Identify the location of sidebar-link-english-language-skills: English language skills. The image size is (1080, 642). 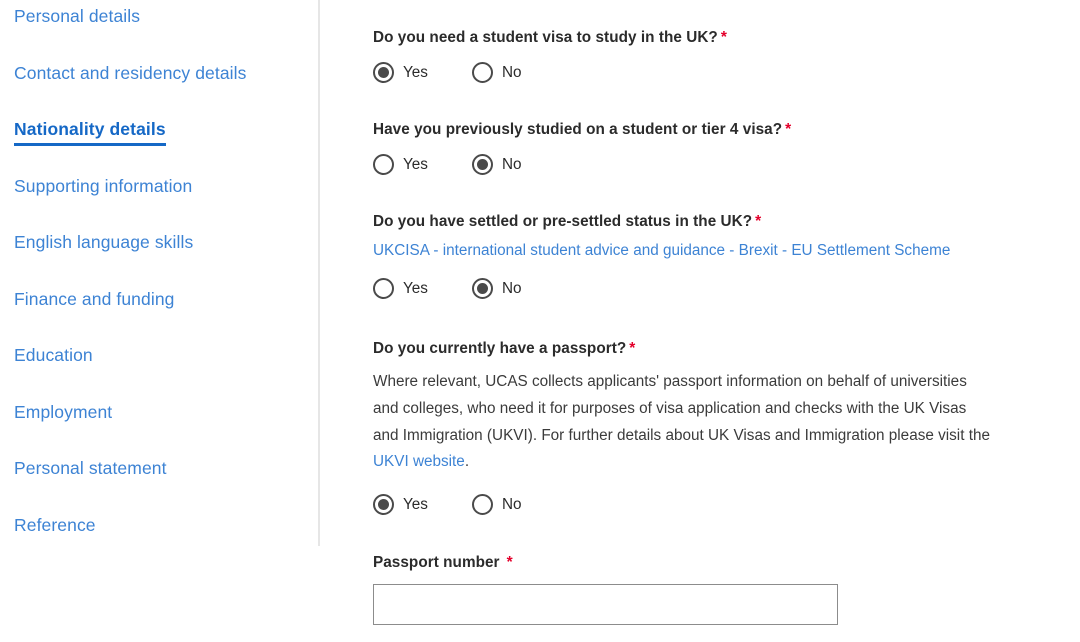
(103, 242).